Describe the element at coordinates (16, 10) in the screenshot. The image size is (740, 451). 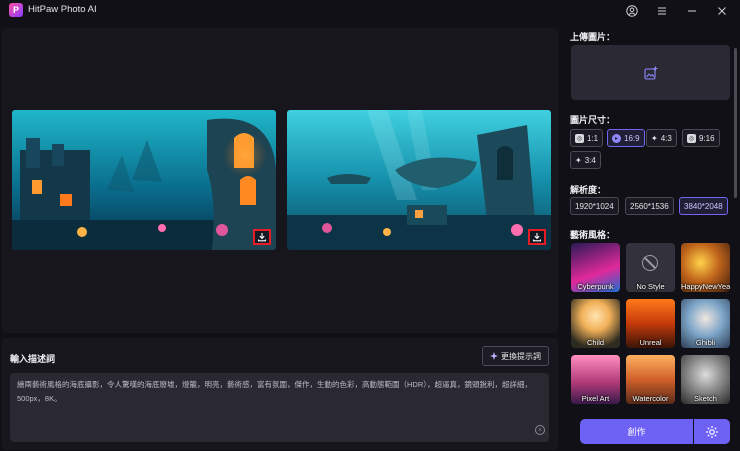
I see `app-logo: P` at that location.